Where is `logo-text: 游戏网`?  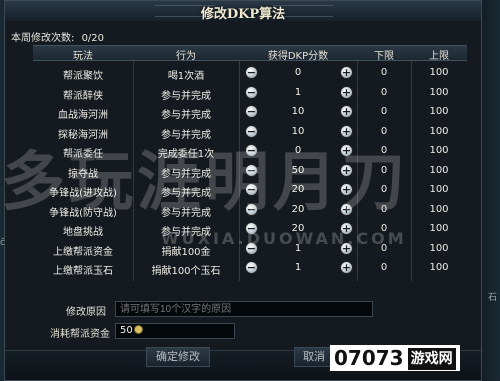
logo-text: 游戏网 is located at coordinates (431, 359).